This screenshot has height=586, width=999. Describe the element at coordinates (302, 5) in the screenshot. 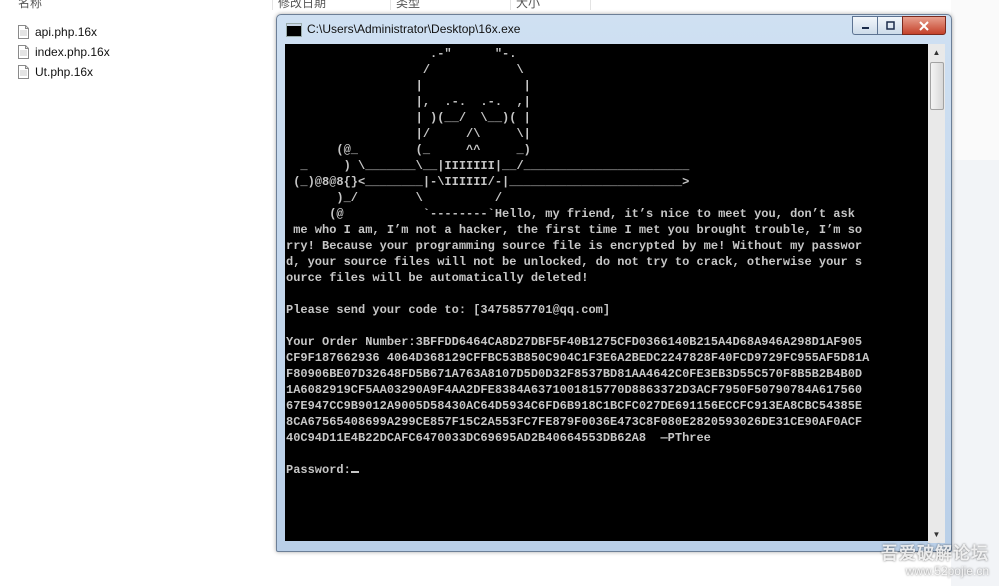

I see `column-header-date: 修改日期` at that location.